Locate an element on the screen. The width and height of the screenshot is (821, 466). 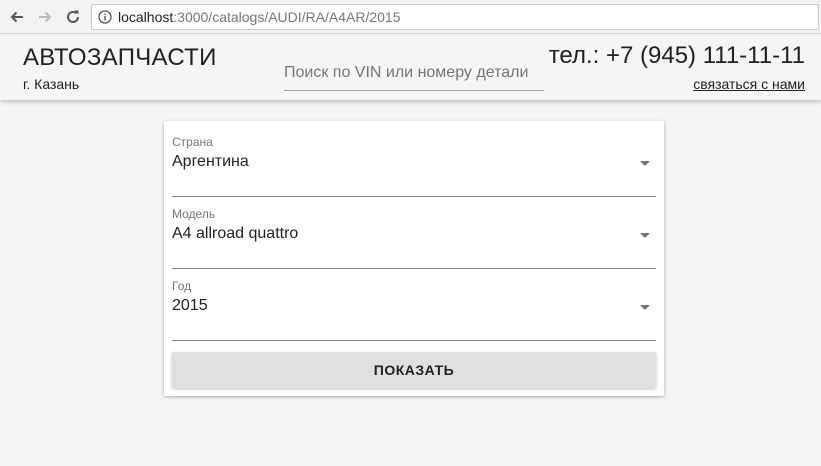
phone-number: тел.: +7 (945) 111-11-11 is located at coordinates (676, 55).